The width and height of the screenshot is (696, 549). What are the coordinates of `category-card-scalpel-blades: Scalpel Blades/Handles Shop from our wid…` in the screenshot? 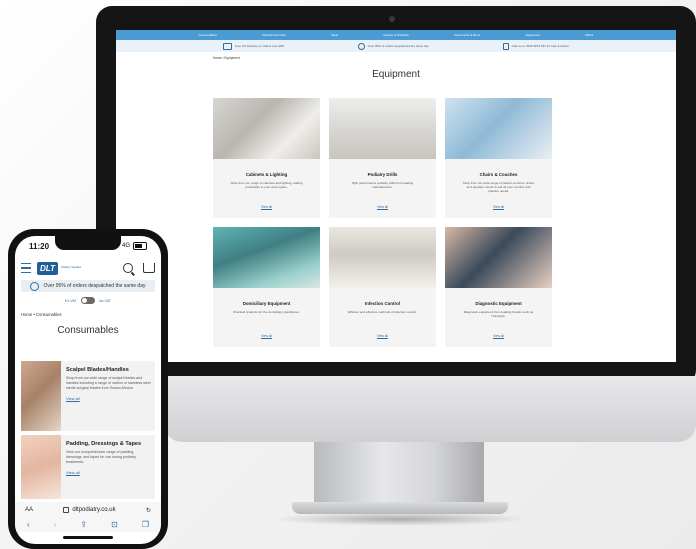 It's located at (88, 396).